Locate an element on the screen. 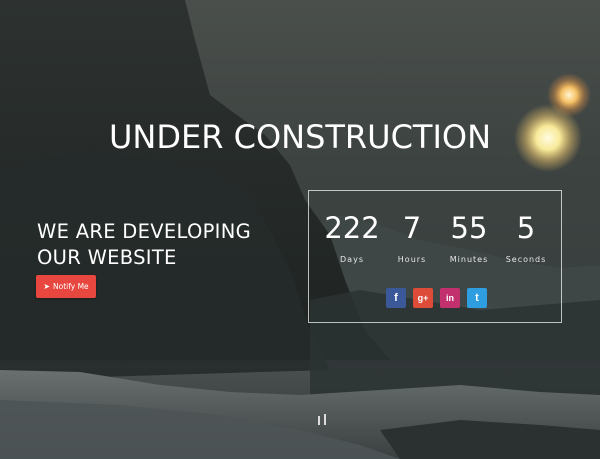  tagline-line-1: WE ARE DEVELOPING is located at coordinates (144, 231).